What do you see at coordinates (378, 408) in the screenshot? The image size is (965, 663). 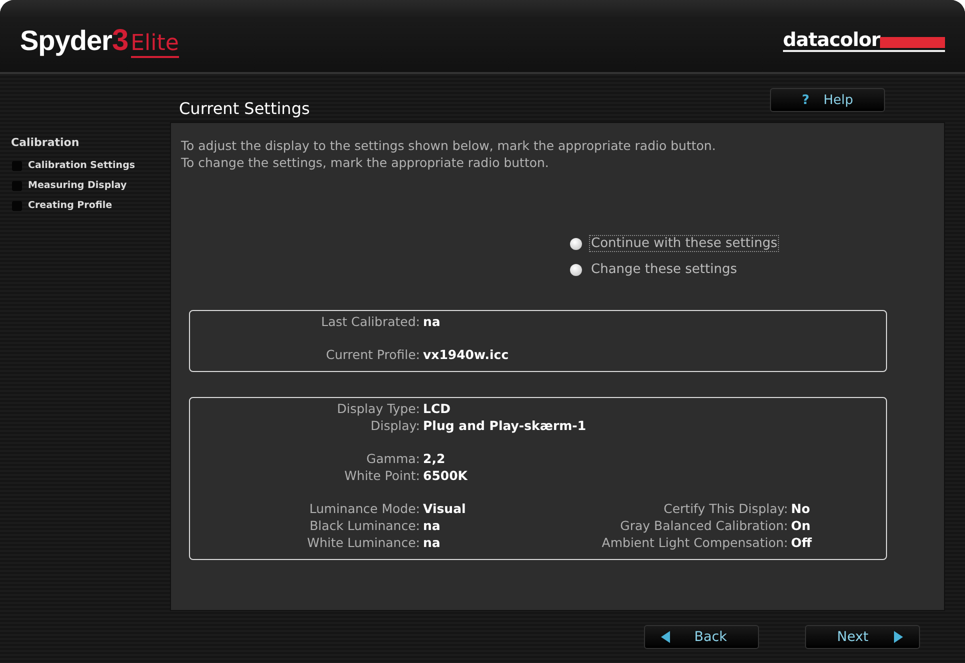 I see `field-label: Display Type:` at bounding box center [378, 408].